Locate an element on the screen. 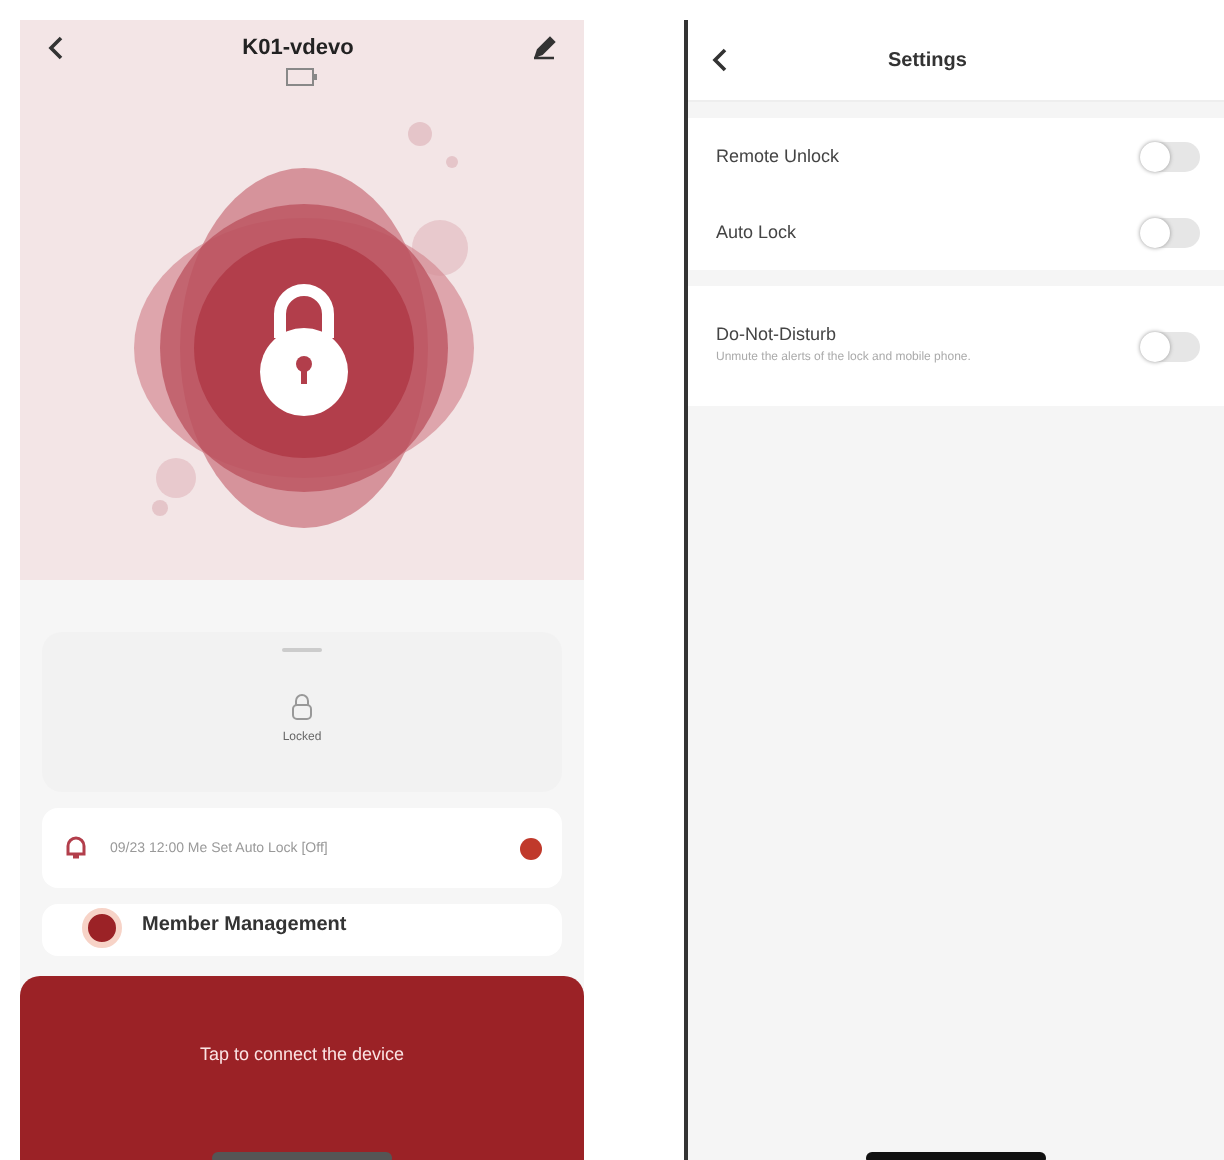 The image size is (1224, 1160). drag-handle is located at coordinates (302, 650).